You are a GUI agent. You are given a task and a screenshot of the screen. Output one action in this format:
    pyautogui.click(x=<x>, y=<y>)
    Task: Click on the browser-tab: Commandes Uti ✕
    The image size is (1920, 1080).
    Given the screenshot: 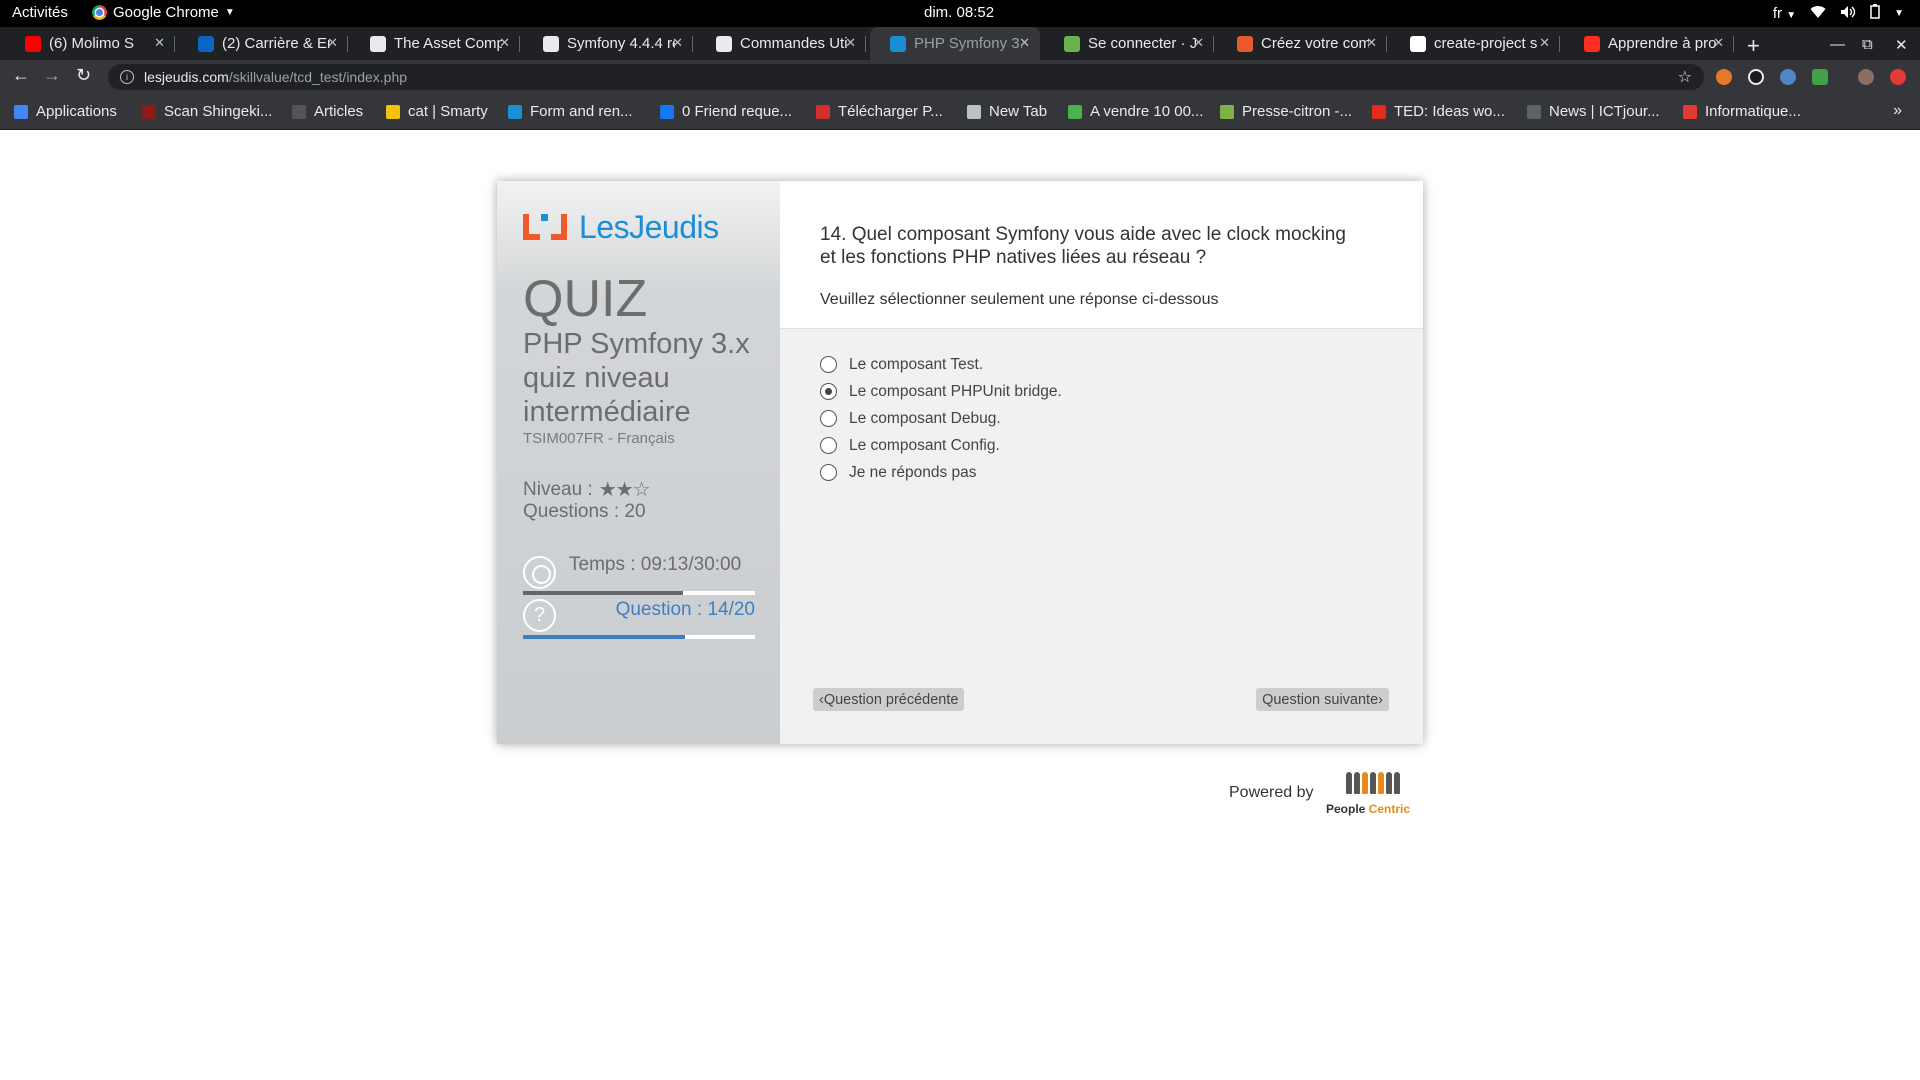 What is the action you would take?
    pyautogui.click(x=781, y=43)
    